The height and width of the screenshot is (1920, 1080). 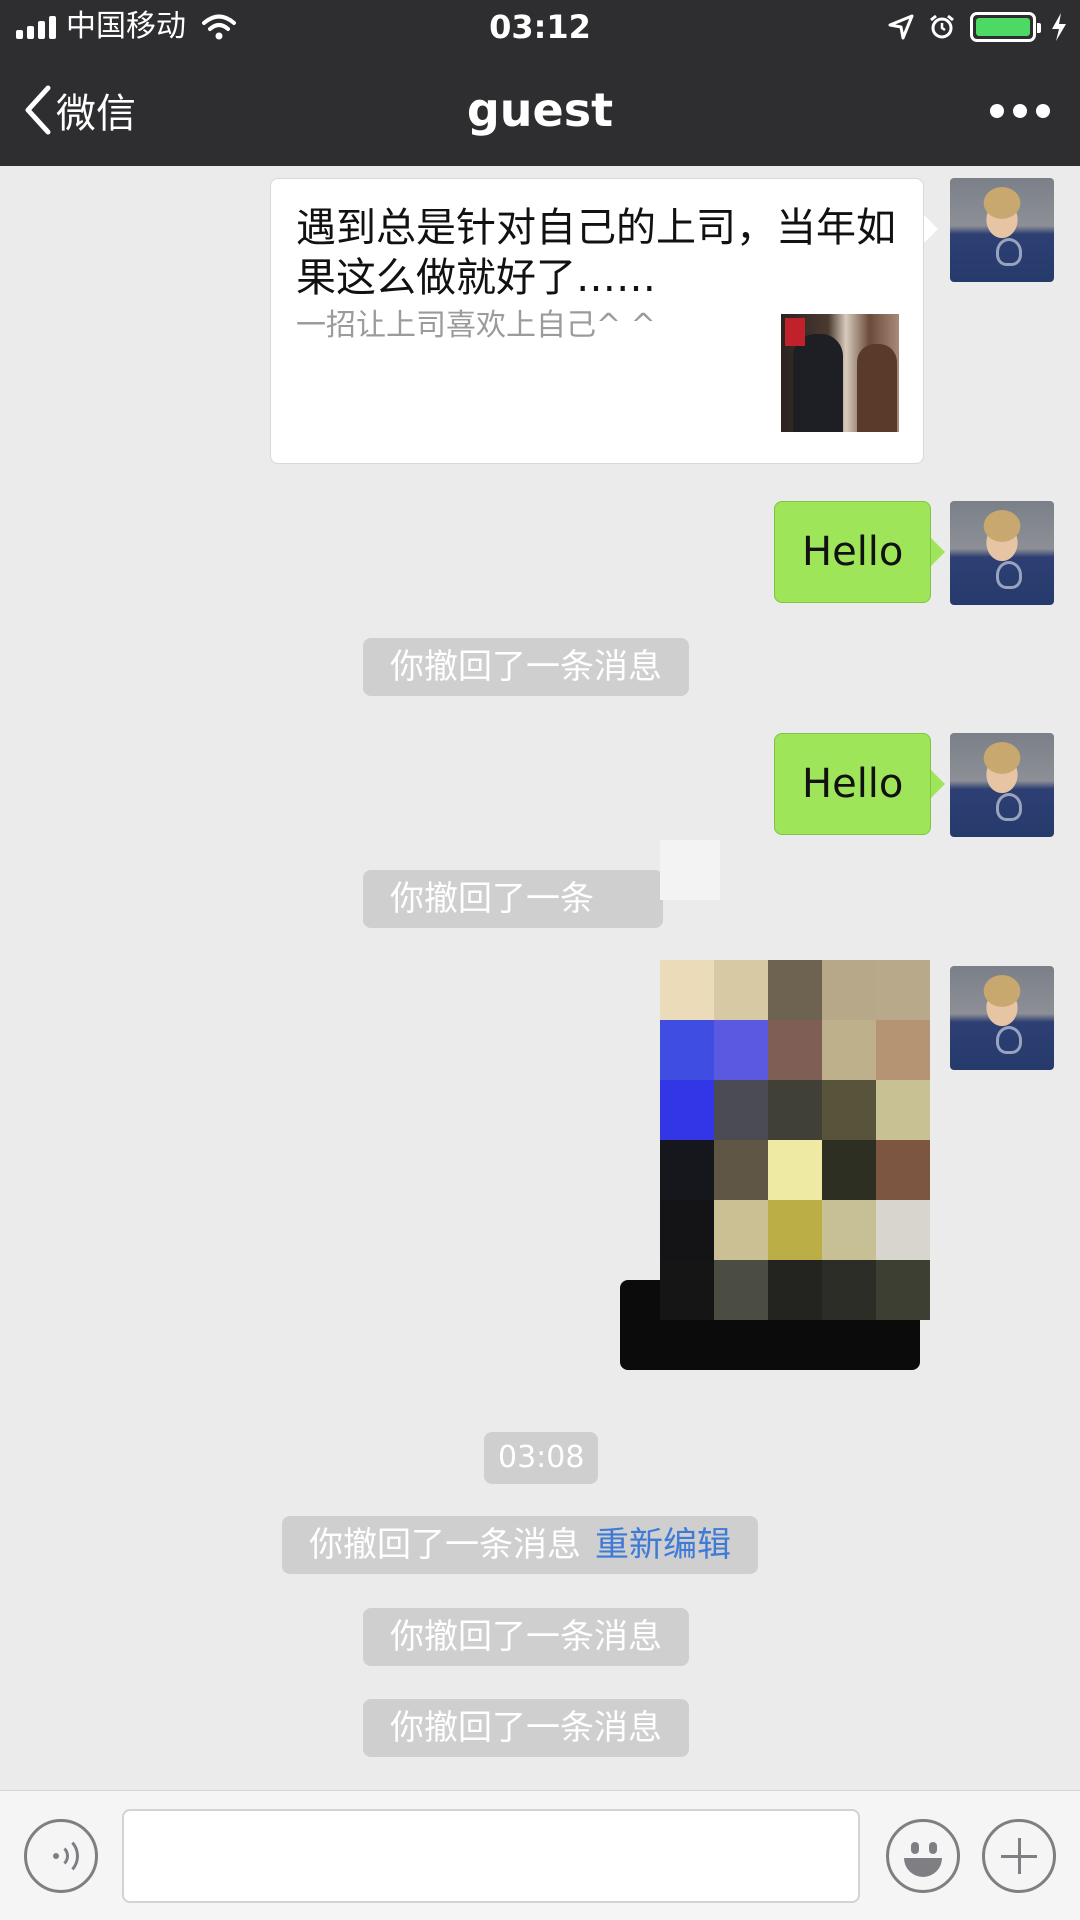 What do you see at coordinates (923, 1867) in the screenshot?
I see `emoji-icon-mouth` at bounding box center [923, 1867].